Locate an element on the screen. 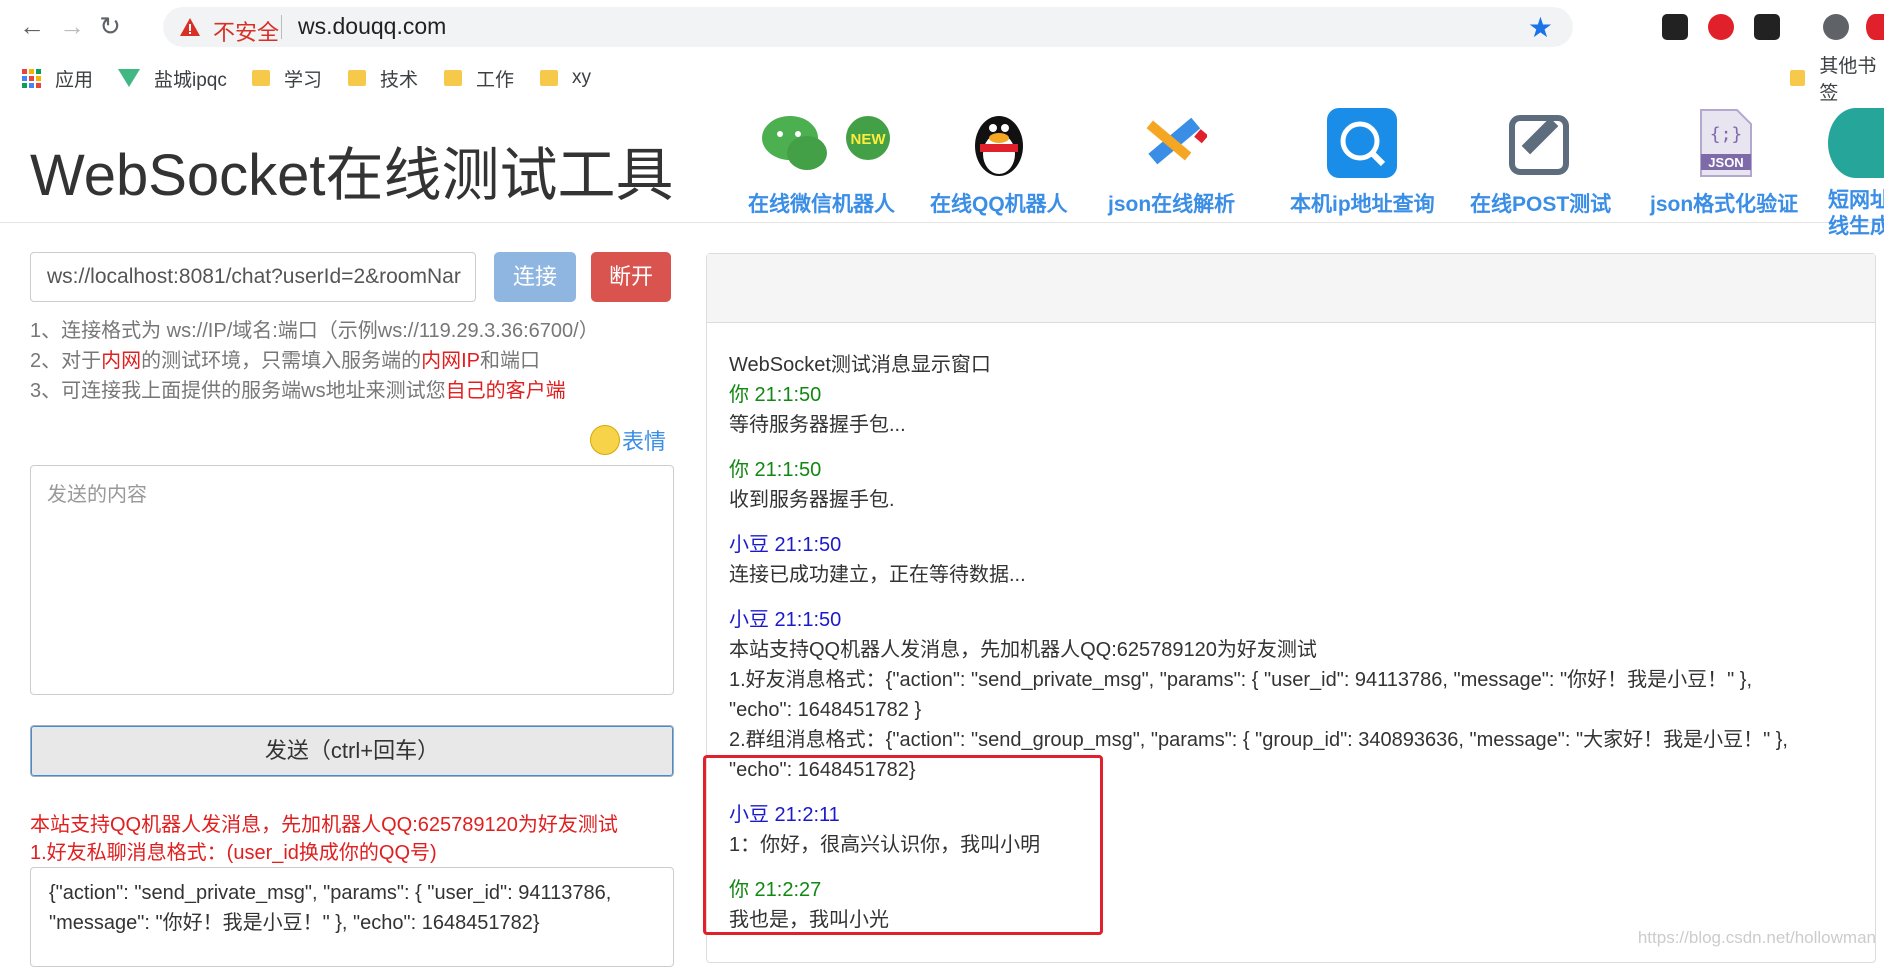  vue-logo-icon is located at coordinates (129, 78).